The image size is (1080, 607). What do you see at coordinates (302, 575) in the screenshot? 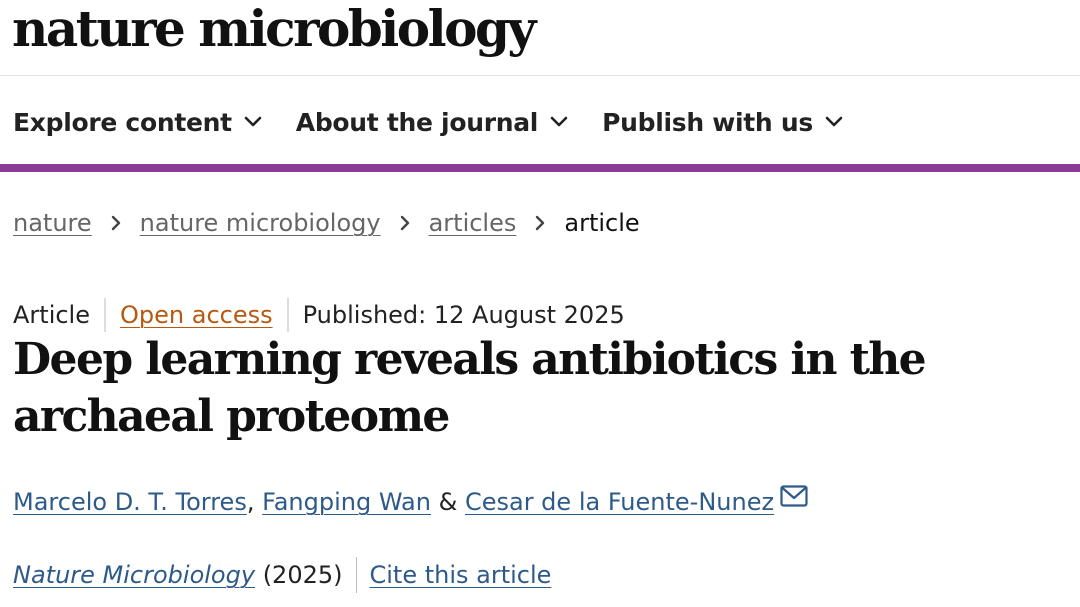
I see `publication-year: (2025)` at bounding box center [302, 575].